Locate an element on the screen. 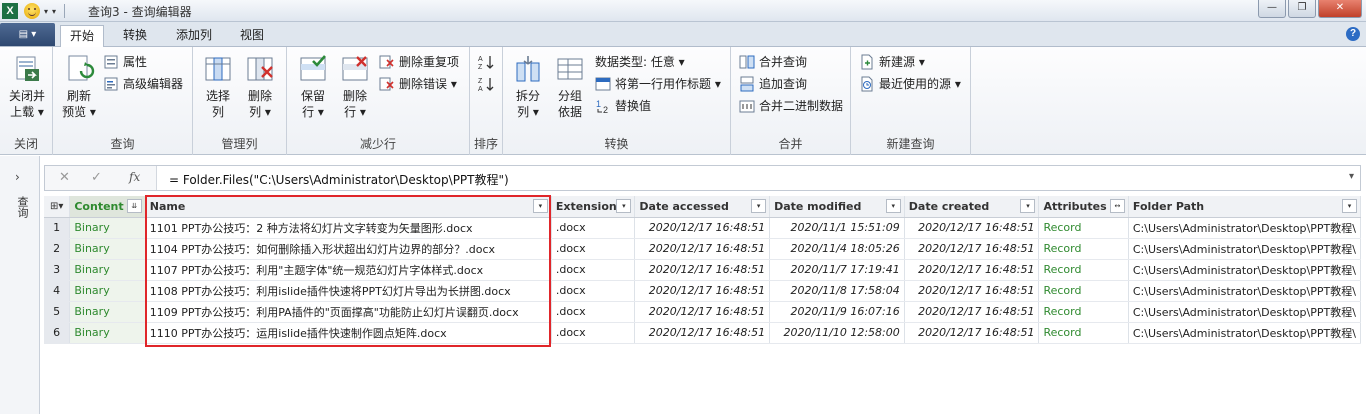 The image size is (1366, 414). column-header-date-accessed: Date accessed ▾ is located at coordinates (702, 207).